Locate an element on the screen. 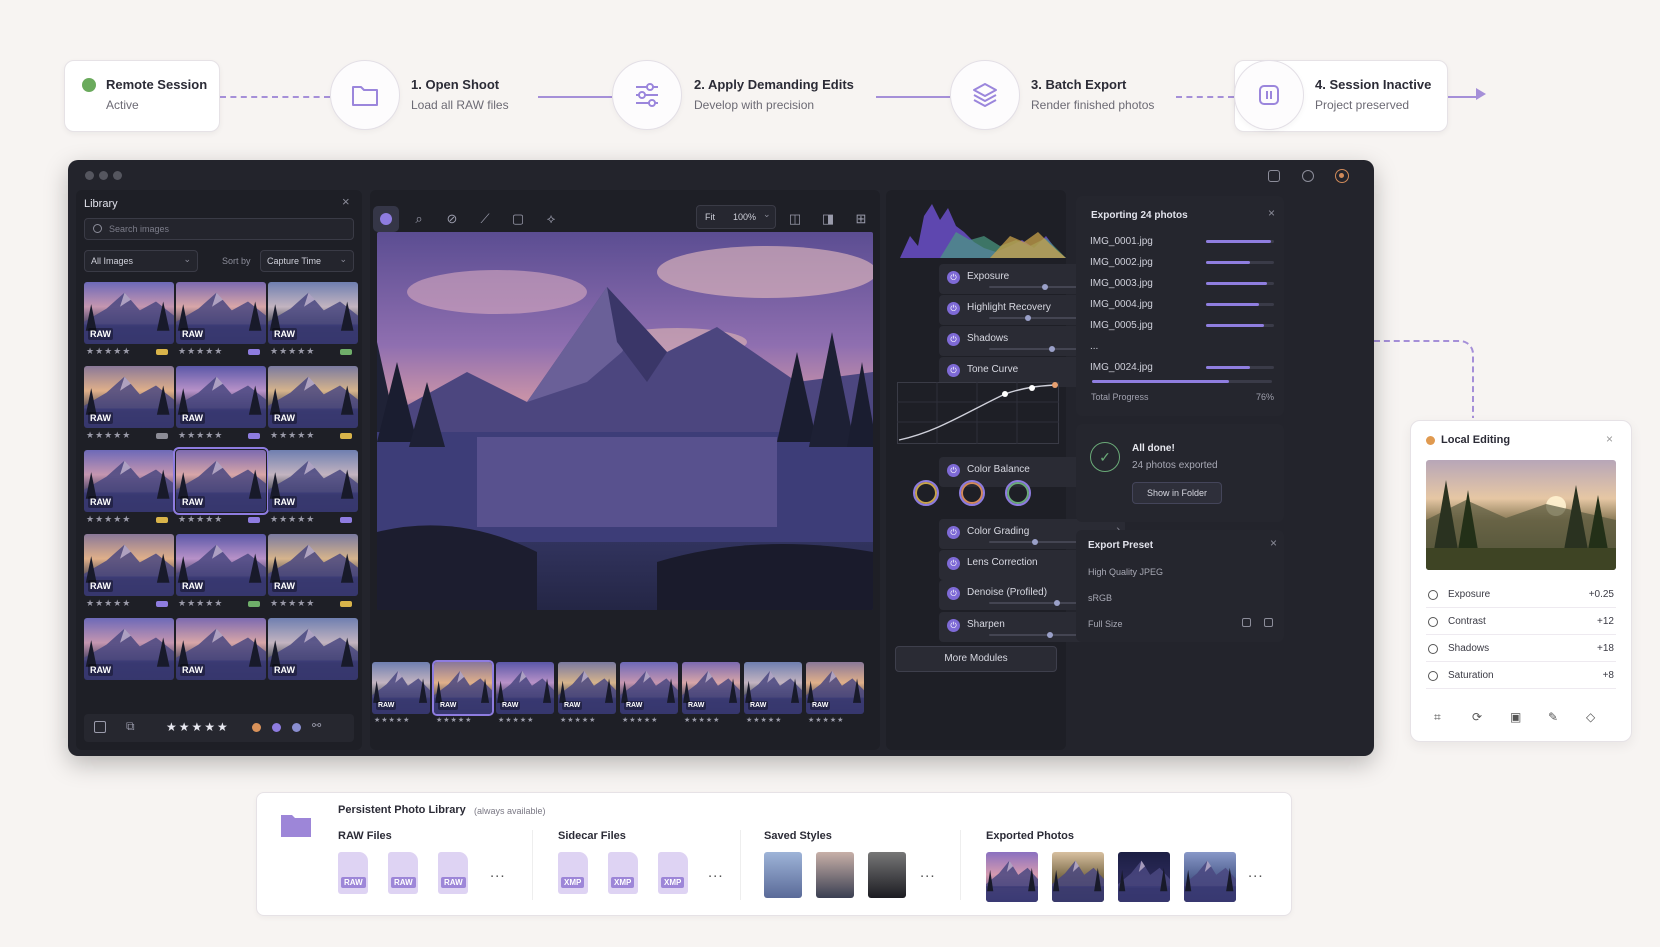  step-3-circle is located at coordinates (985, 95).